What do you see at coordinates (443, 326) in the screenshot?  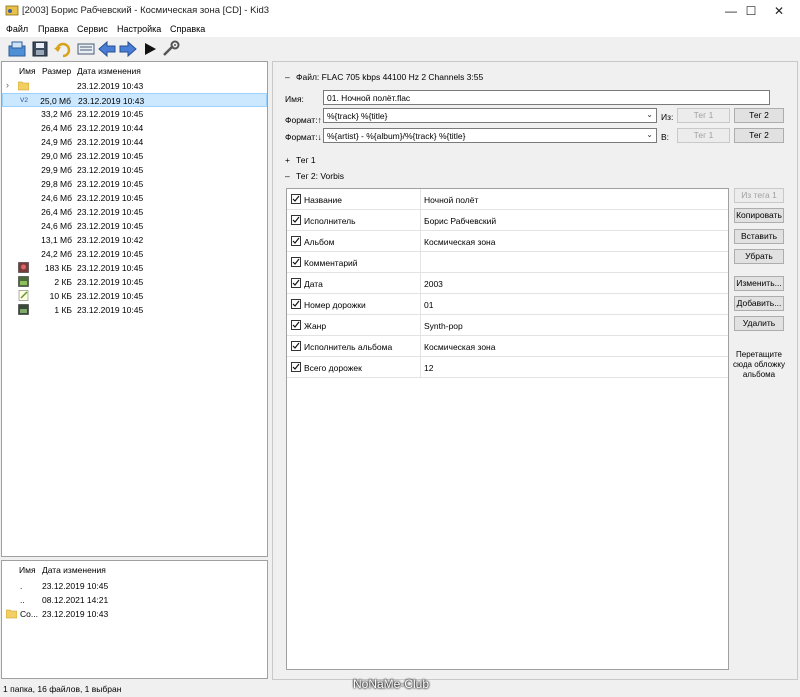 I see `field-value: Synth-pop` at bounding box center [443, 326].